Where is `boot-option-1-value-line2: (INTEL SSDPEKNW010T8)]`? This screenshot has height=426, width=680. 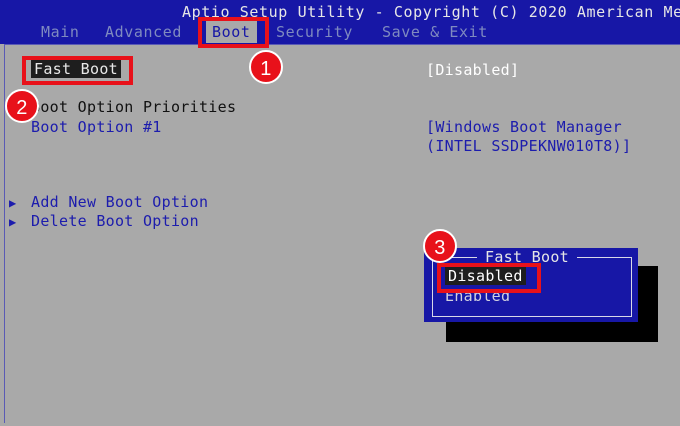 boot-option-1-value-line2: (INTEL SSDPEKNW010T8)] is located at coordinates (529, 146).